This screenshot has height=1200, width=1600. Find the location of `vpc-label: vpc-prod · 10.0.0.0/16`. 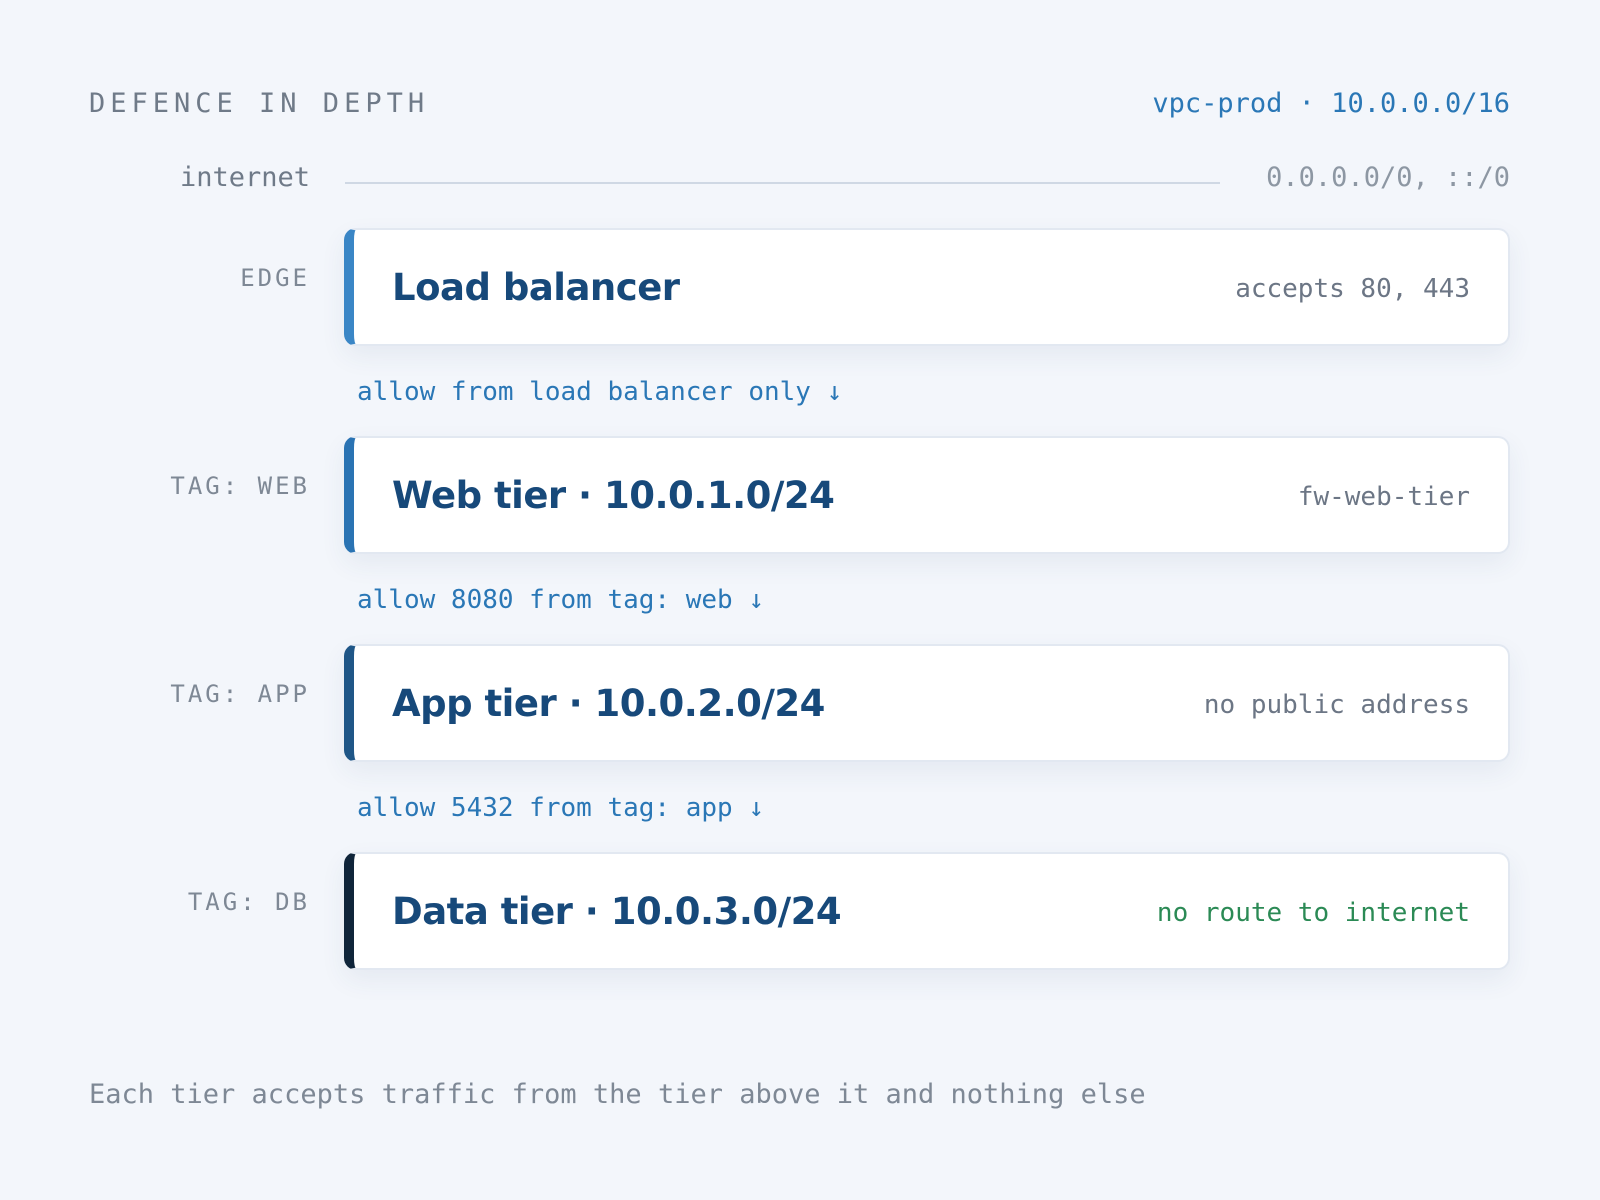

vpc-label: vpc-prod · 10.0.0.0/16 is located at coordinates (1331, 103).